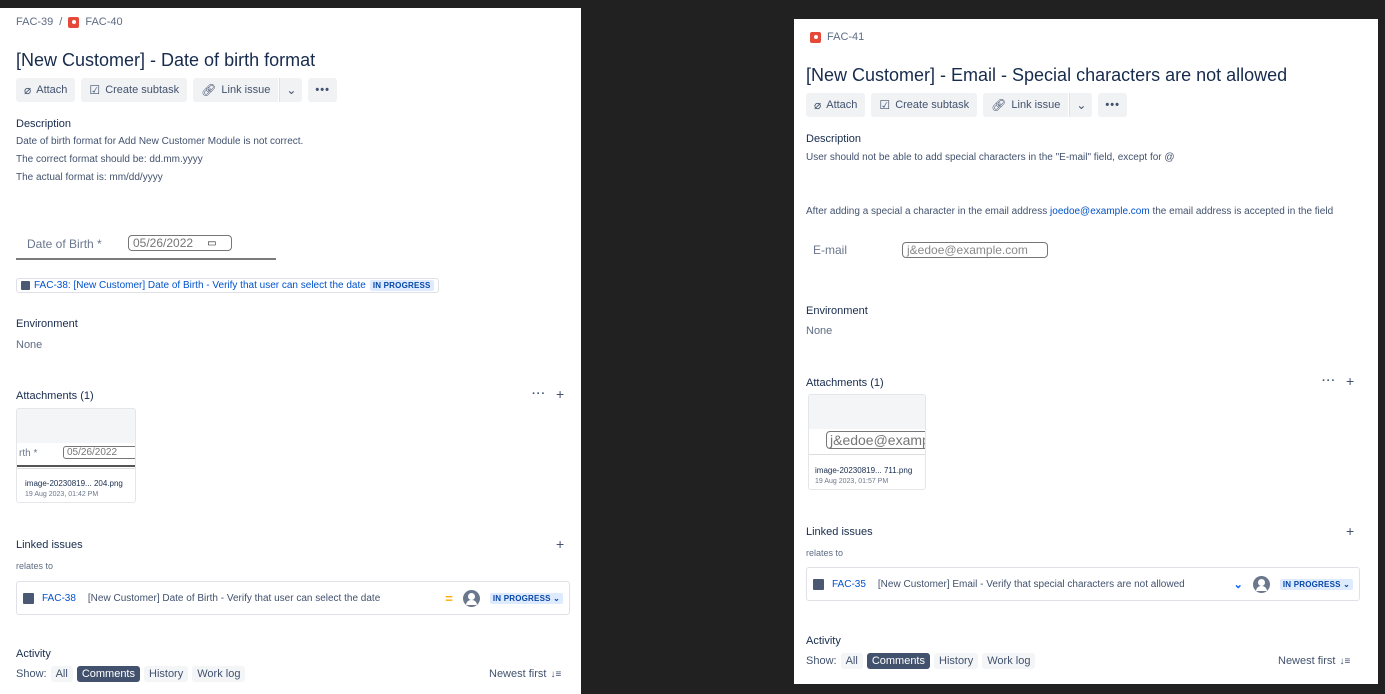 This screenshot has width=1385, height=694. I want to click on more-icon: •••, so click(322, 90).